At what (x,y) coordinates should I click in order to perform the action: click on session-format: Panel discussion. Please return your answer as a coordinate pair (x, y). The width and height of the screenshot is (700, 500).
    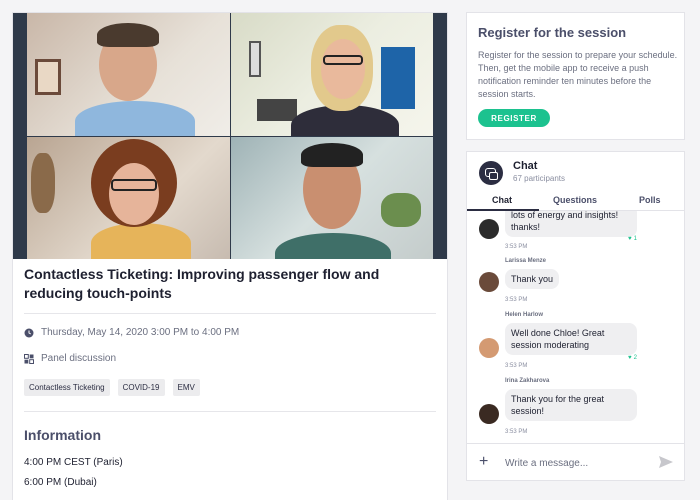
    Looking at the image, I should click on (70, 358).